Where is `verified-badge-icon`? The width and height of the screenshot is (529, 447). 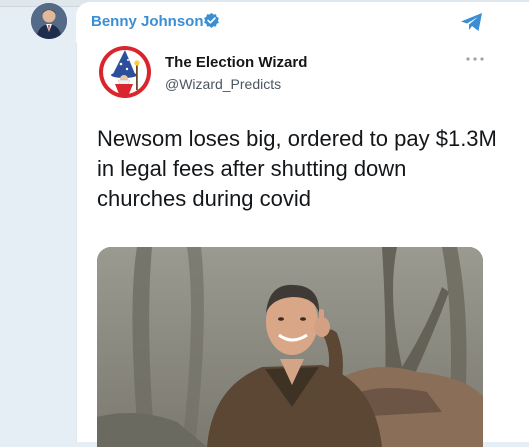
verified-badge-icon is located at coordinates (211, 20).